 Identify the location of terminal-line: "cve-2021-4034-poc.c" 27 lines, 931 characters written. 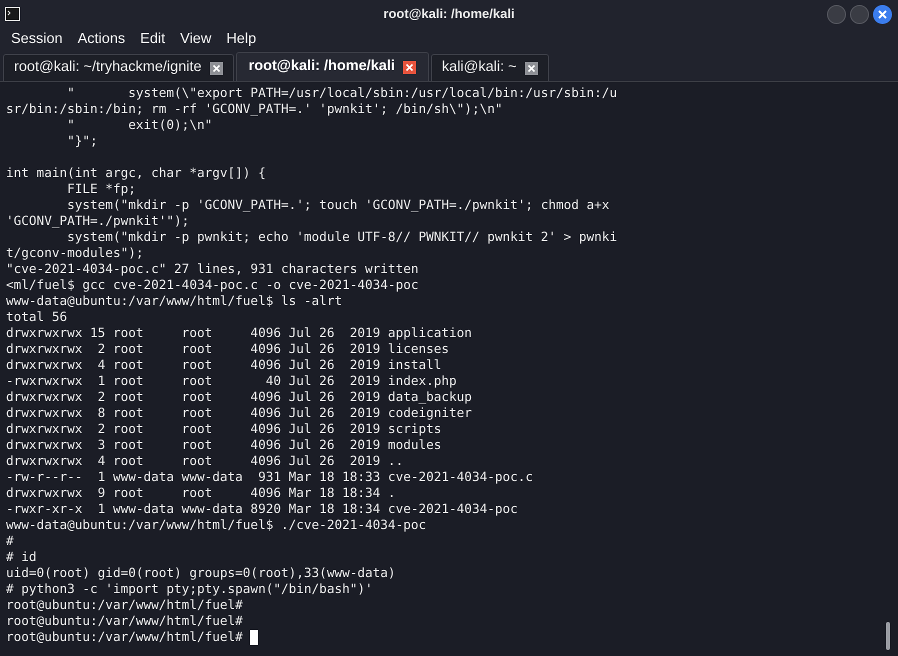
(212, 269).